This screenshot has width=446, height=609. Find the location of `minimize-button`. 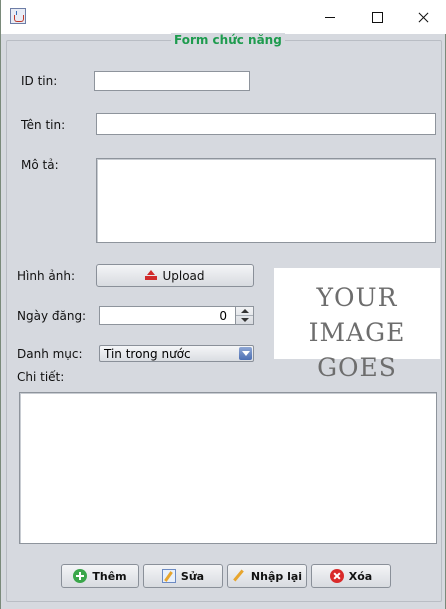

minimize-button is located at coordinates (330, 17).